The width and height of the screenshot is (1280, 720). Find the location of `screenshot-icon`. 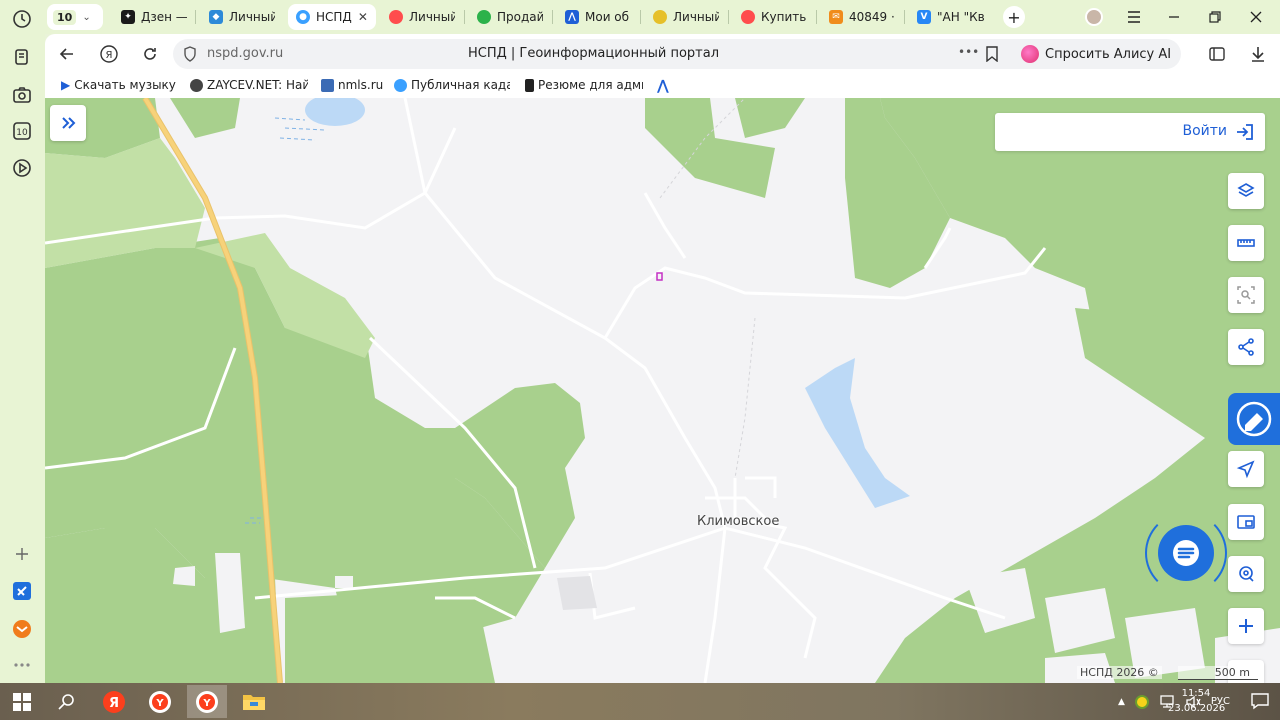

screenshot-icon is located at coordinates (22, 95).